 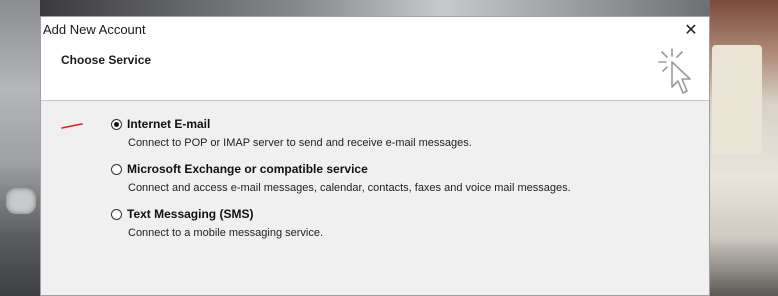 I want to click on option-description: Connect to a mobile messaging service., so click(x=226, y=233).